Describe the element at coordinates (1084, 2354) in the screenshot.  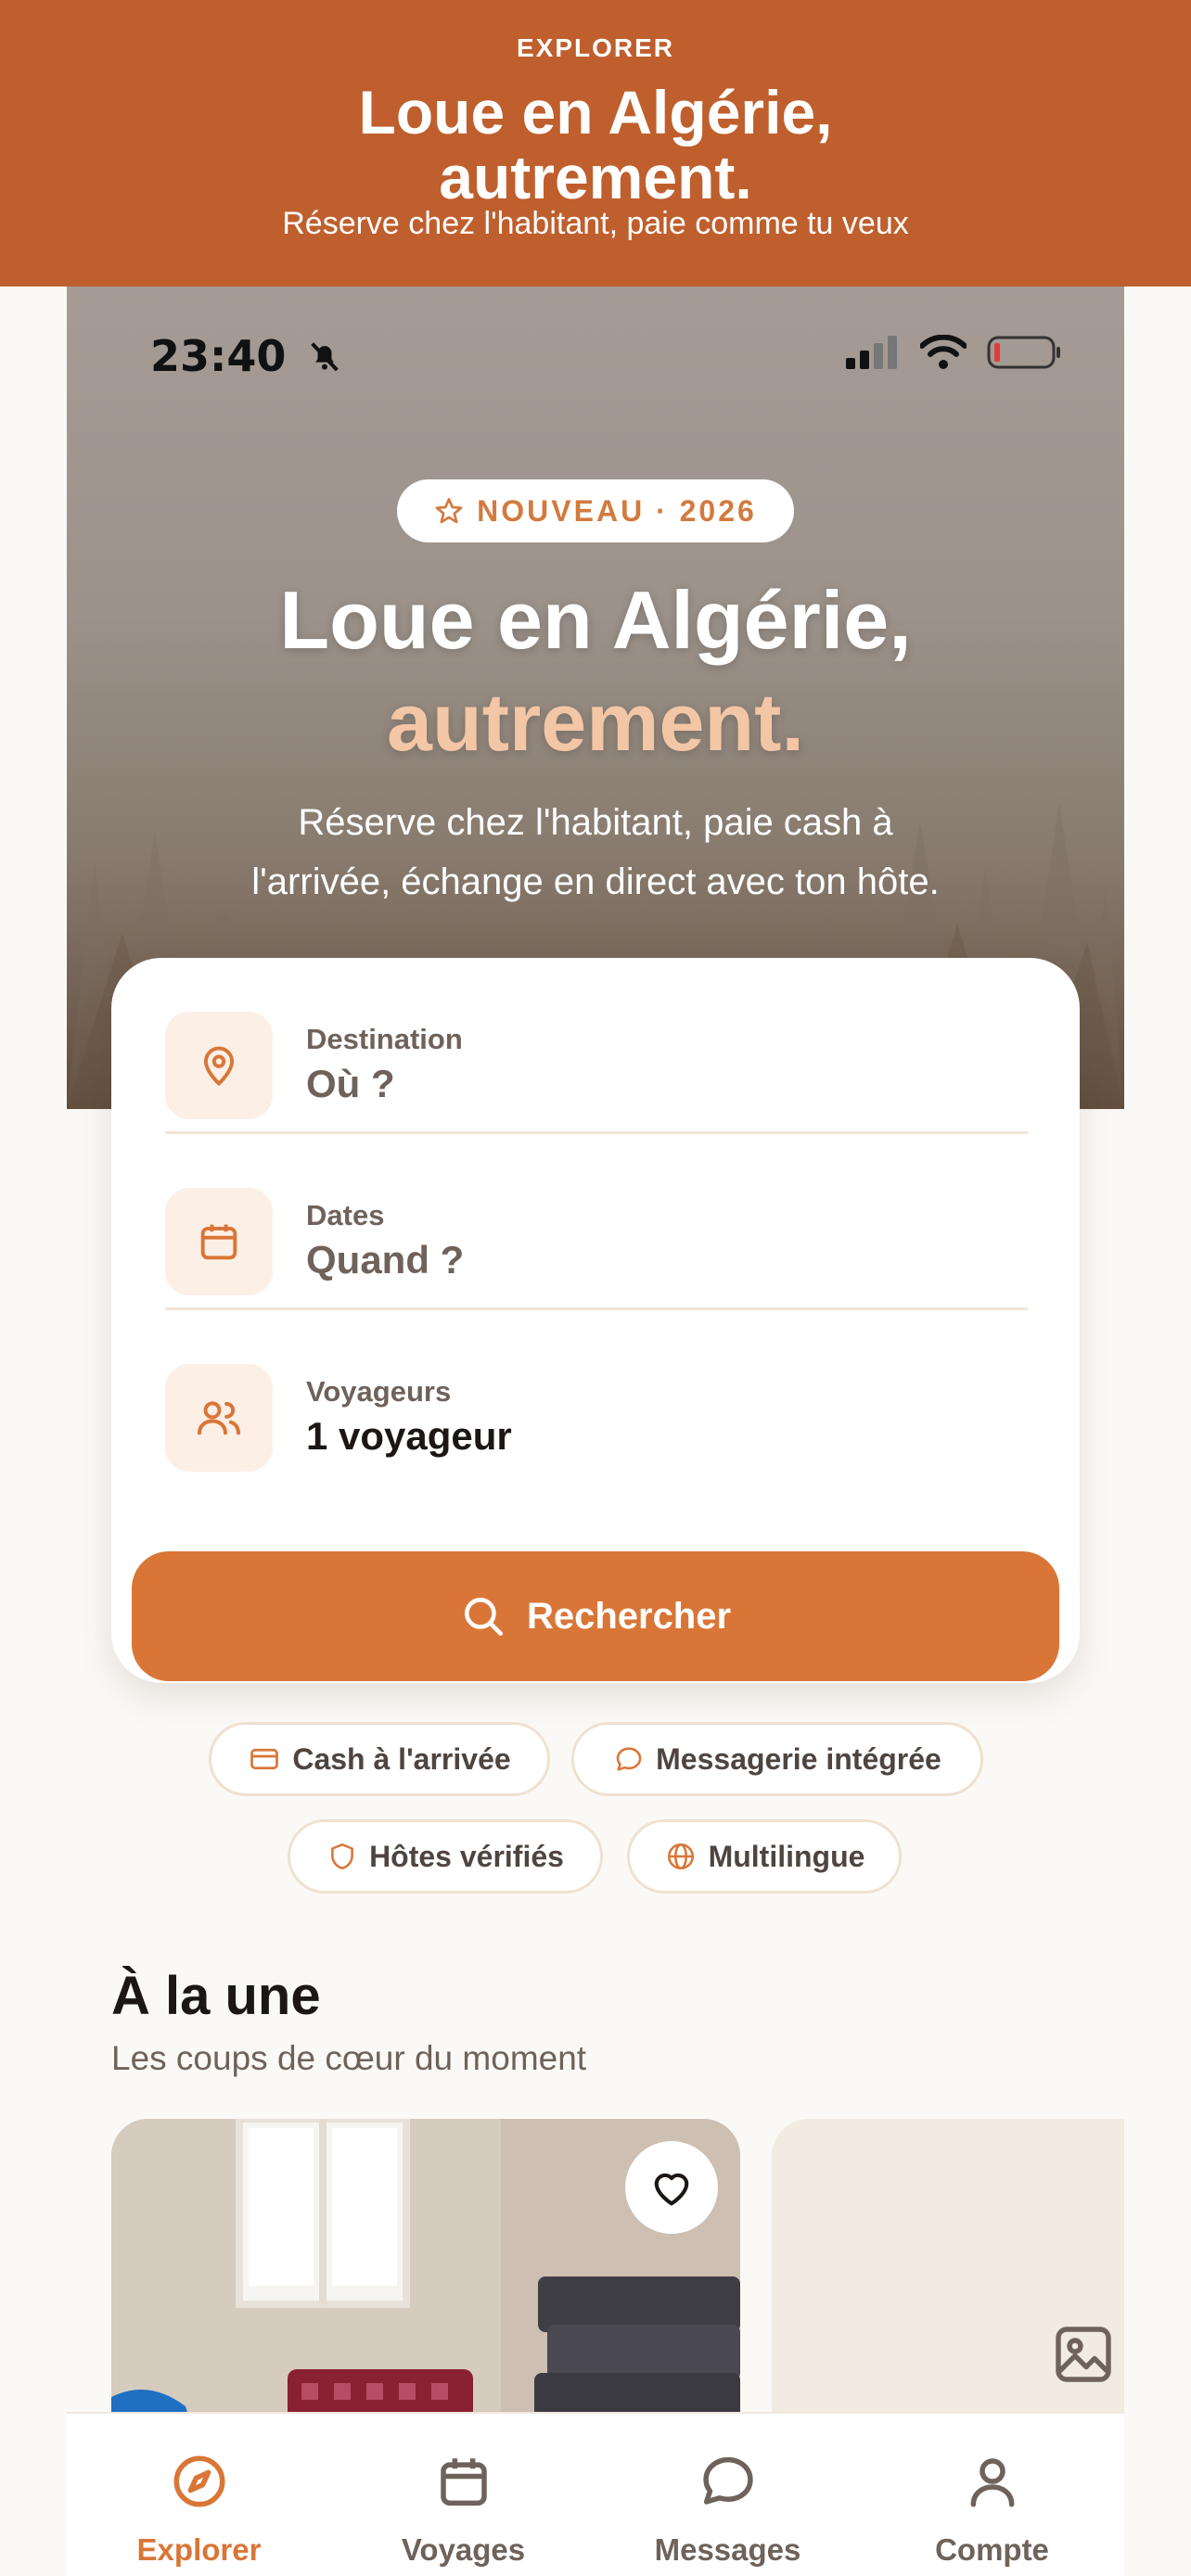
I see `image-placeholder-icon` at that location.